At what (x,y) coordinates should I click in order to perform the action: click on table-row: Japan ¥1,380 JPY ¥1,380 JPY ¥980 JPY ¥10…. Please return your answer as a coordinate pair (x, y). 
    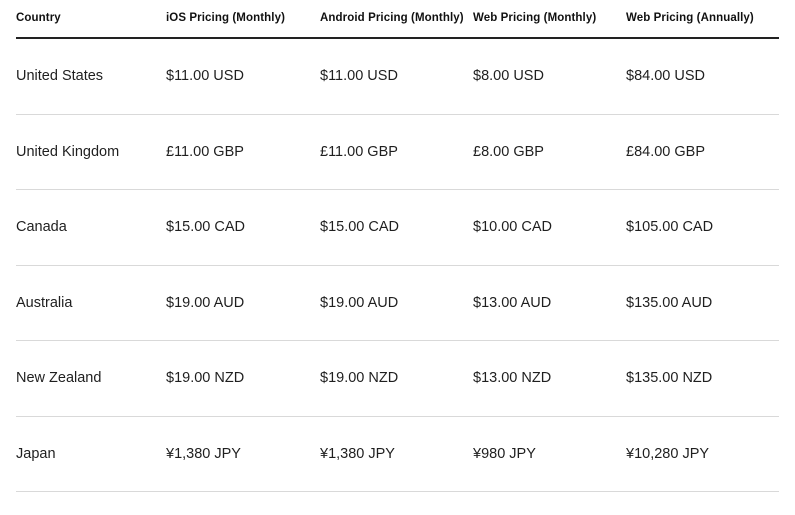
    Looking at the image, I should click on (397, 454).